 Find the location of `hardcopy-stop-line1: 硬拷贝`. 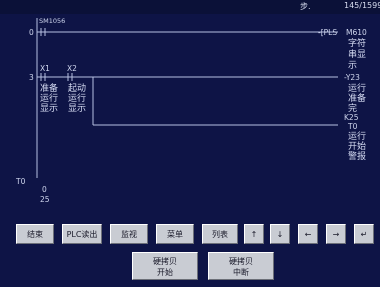

hardcopy-stop-line1: 硬拷贝 is located at coordinates (241, 261).